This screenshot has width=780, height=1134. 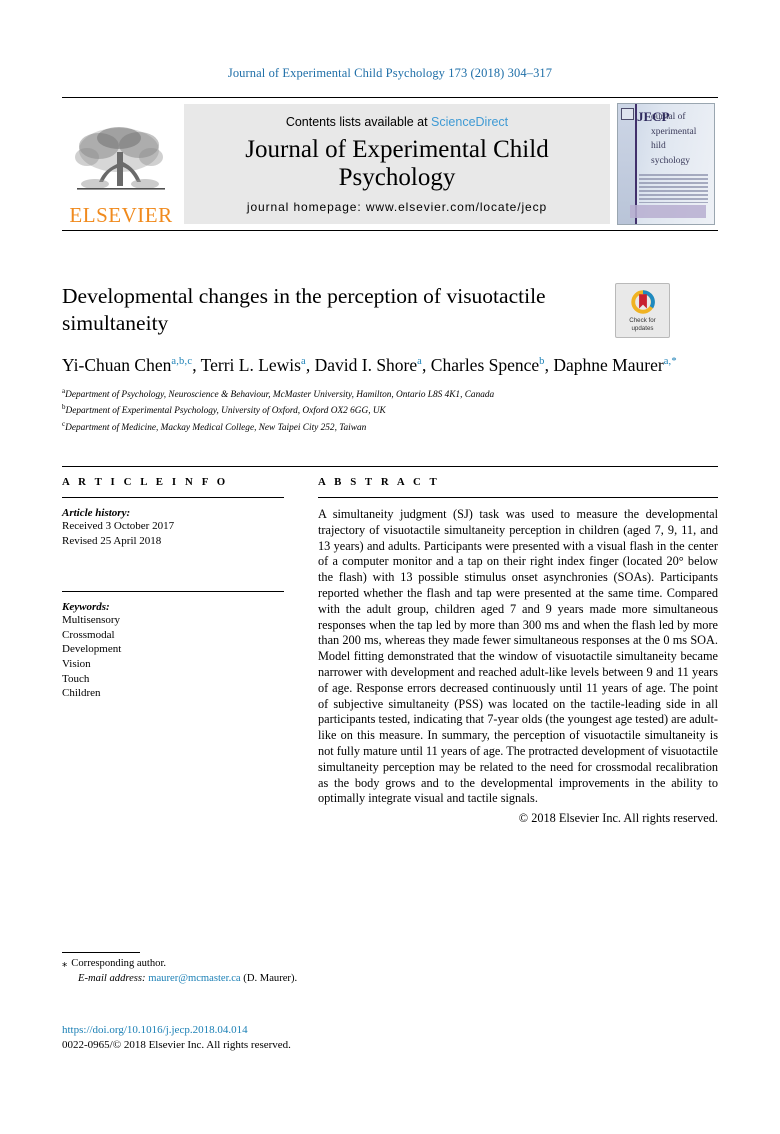 I want to click on keyword-item: Children, so click(x=81, y=693).